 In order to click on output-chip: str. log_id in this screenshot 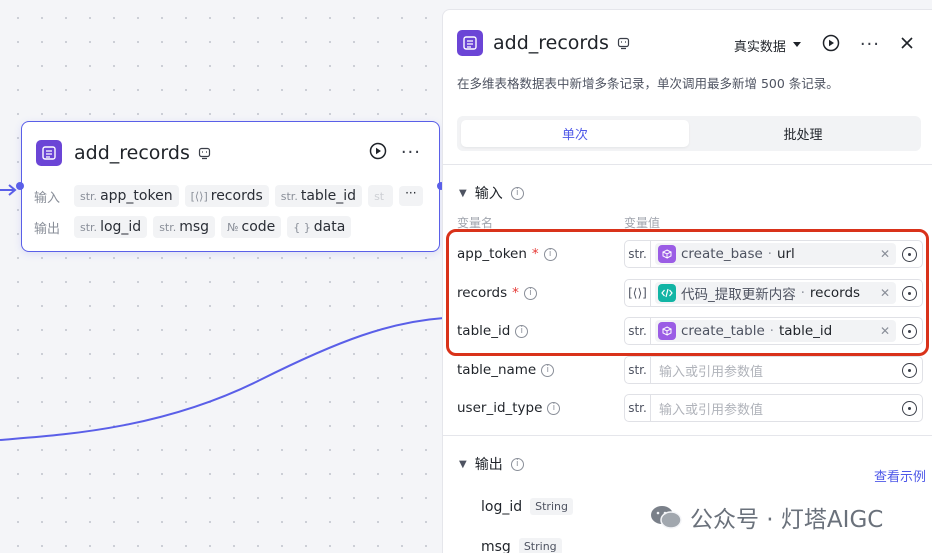, I will do `click(111, 227)`.